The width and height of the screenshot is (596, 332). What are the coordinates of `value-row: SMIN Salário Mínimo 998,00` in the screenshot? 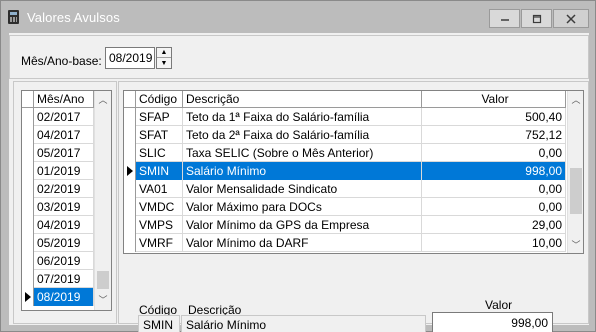 It's located at (345, 171).